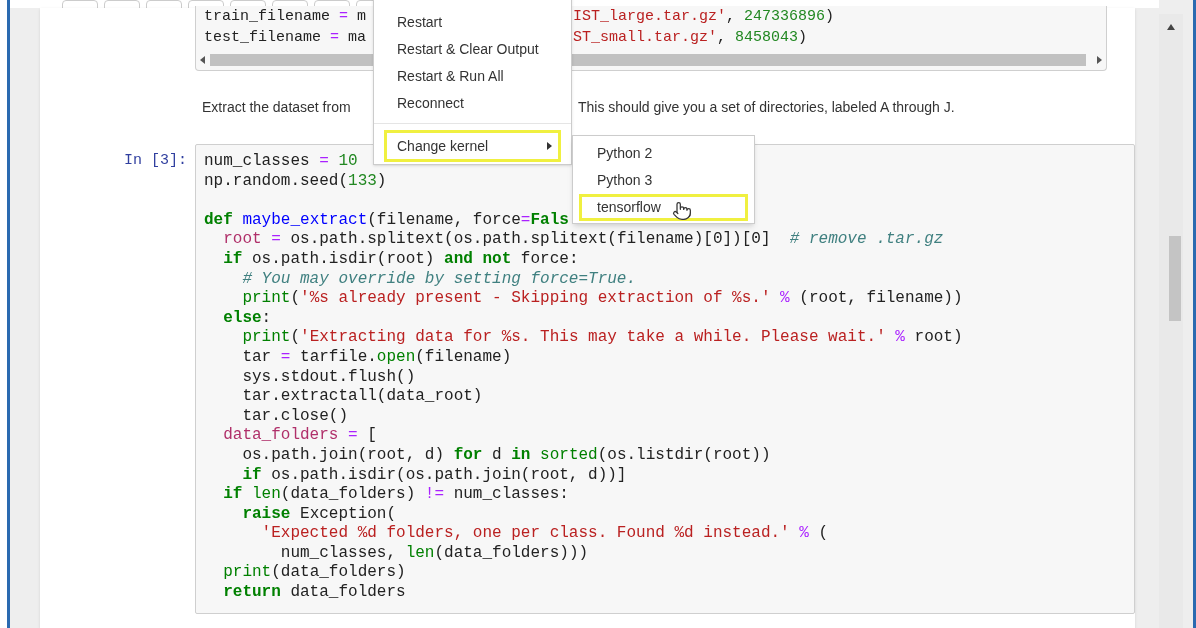 This screenshot has height=628, width=1196. I want to click on code-line: print('Extracting data for %s. This may take a while. Please wait.' % root), so click(602, 337).